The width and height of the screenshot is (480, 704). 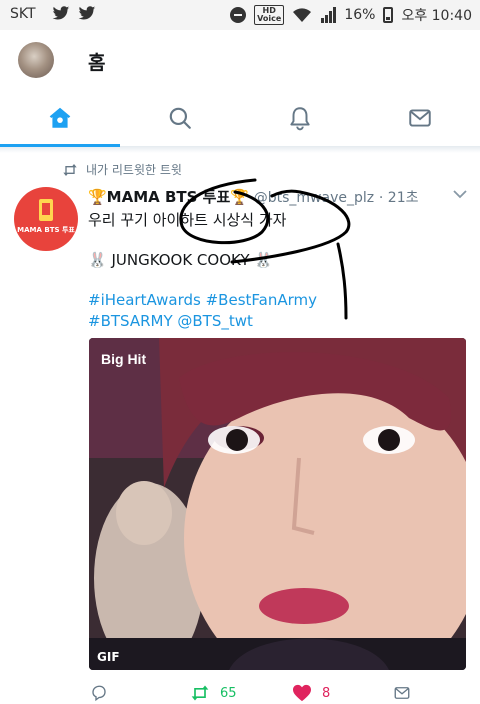 What do you see at coordinates (170, 321) in the screenshot?
I see `tweet-hashtags: #BTSARMY @BTS_twt` at bounding box center [170, 321].